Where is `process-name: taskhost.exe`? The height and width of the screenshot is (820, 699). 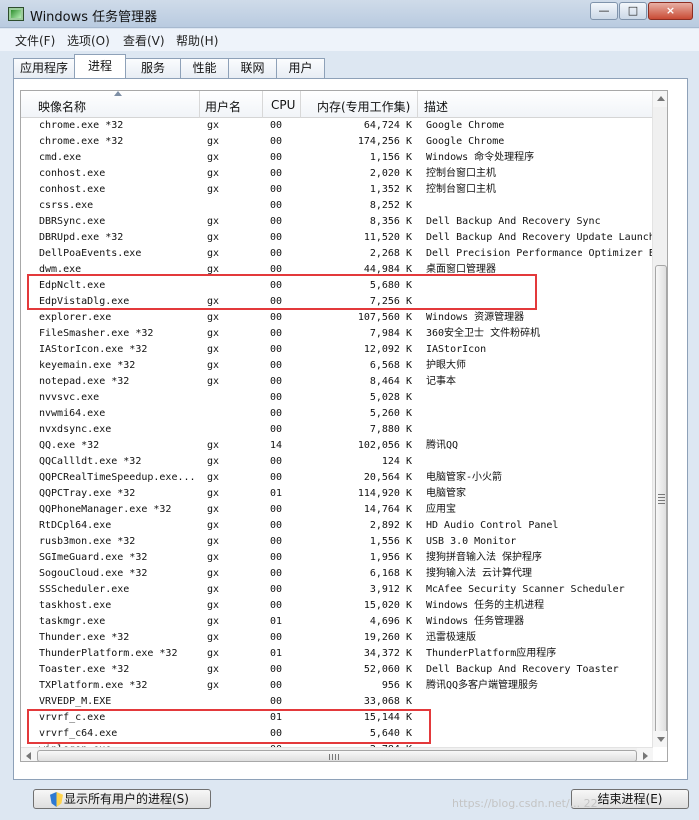 process-name: taskhost.exe is located at coordinates (75, 605).